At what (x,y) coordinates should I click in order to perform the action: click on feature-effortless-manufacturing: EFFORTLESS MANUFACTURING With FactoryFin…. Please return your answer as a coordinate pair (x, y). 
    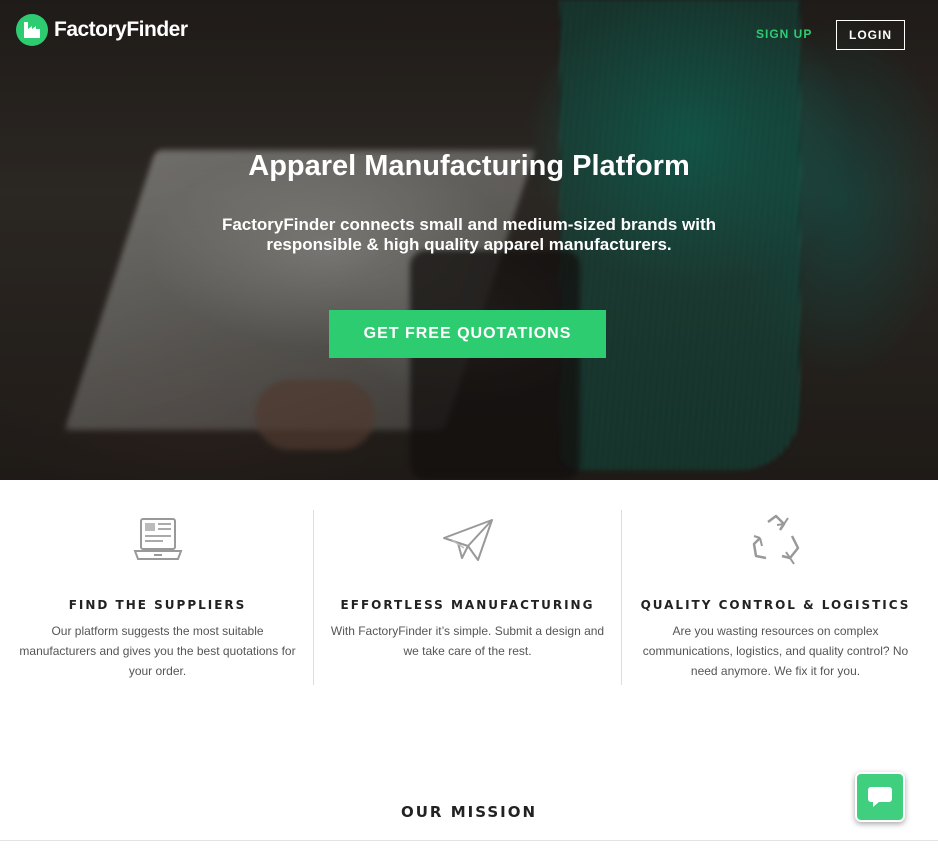
    Looking at the image, I should click on (467, 585).